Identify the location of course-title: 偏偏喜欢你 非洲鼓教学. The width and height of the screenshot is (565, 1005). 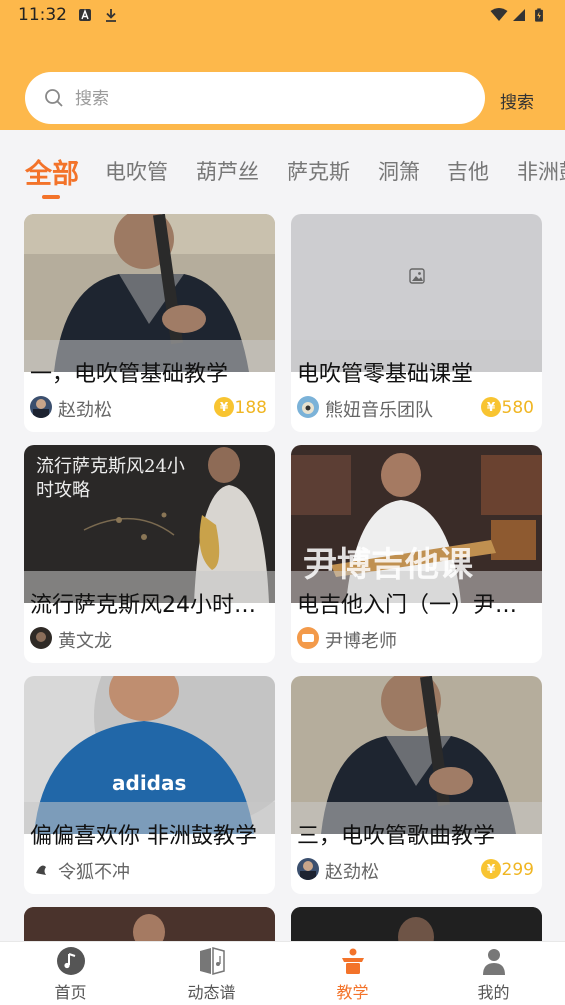
(143, 836).